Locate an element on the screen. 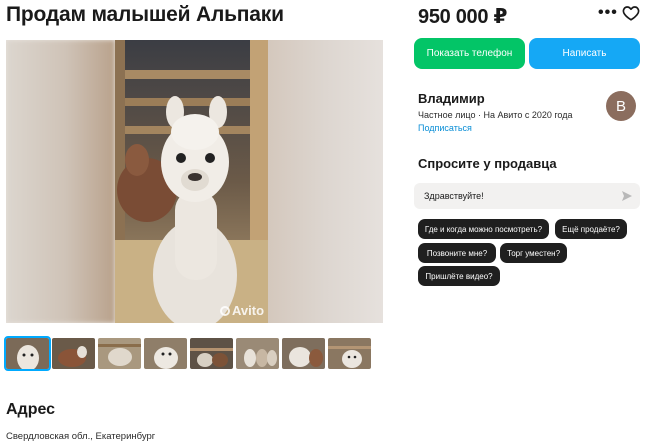  question-chip-video: Пришлёте видео? is located at coordinates (459, 276).